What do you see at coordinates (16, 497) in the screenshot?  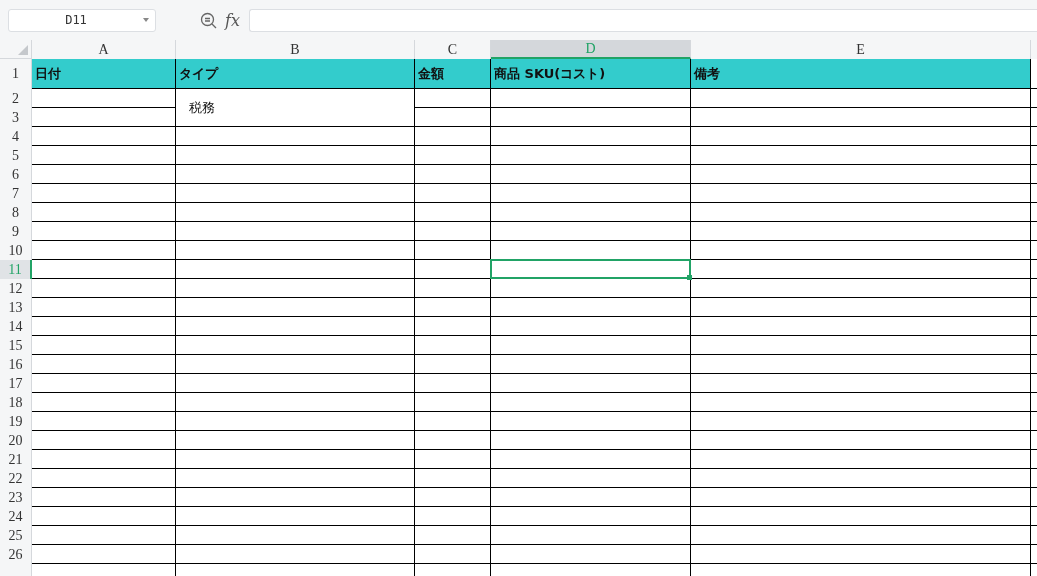 I see `row-header: 23` at bounding box center [16, 497].